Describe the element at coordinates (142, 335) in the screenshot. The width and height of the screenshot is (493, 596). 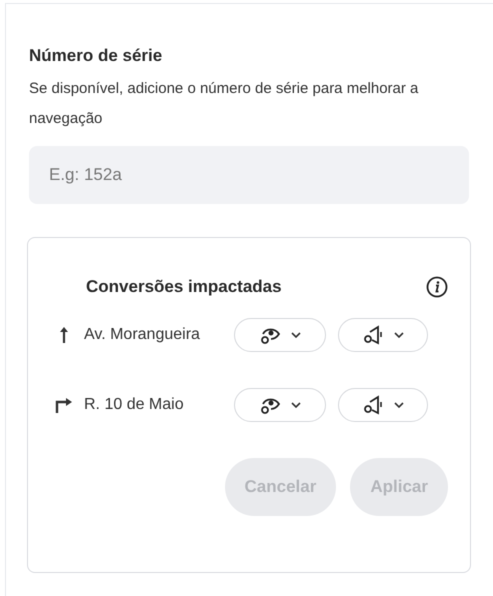
I see `street-name: Av. Morangueira` at that location.